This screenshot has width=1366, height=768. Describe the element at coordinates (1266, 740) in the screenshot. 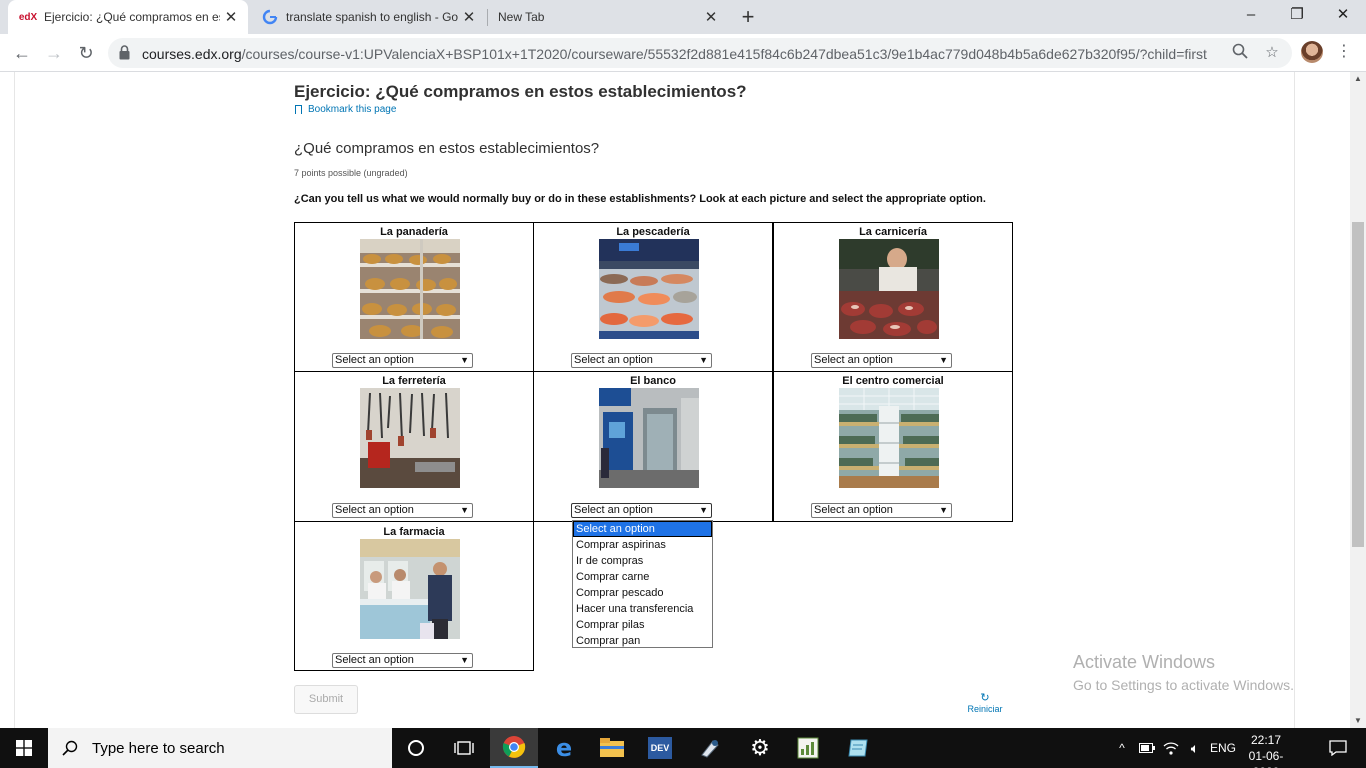

I see `clock-time: 22:17` at that location.